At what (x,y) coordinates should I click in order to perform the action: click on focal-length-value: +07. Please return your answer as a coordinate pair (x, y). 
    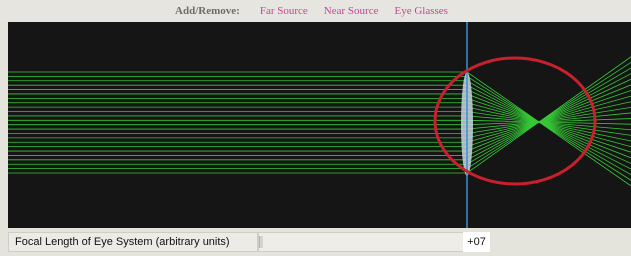
    Looking at the image, I should click on (476, 242).